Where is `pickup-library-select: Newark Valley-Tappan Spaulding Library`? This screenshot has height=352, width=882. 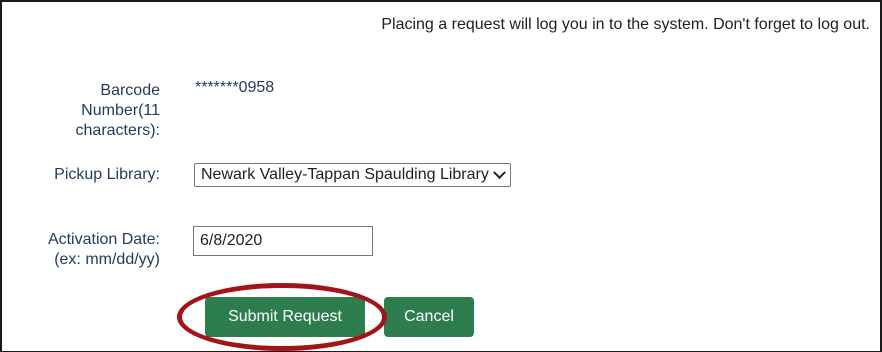
pickup-library-select: Newark Valley-Tappan Spaulding Library is located at coordinates (352, 175).